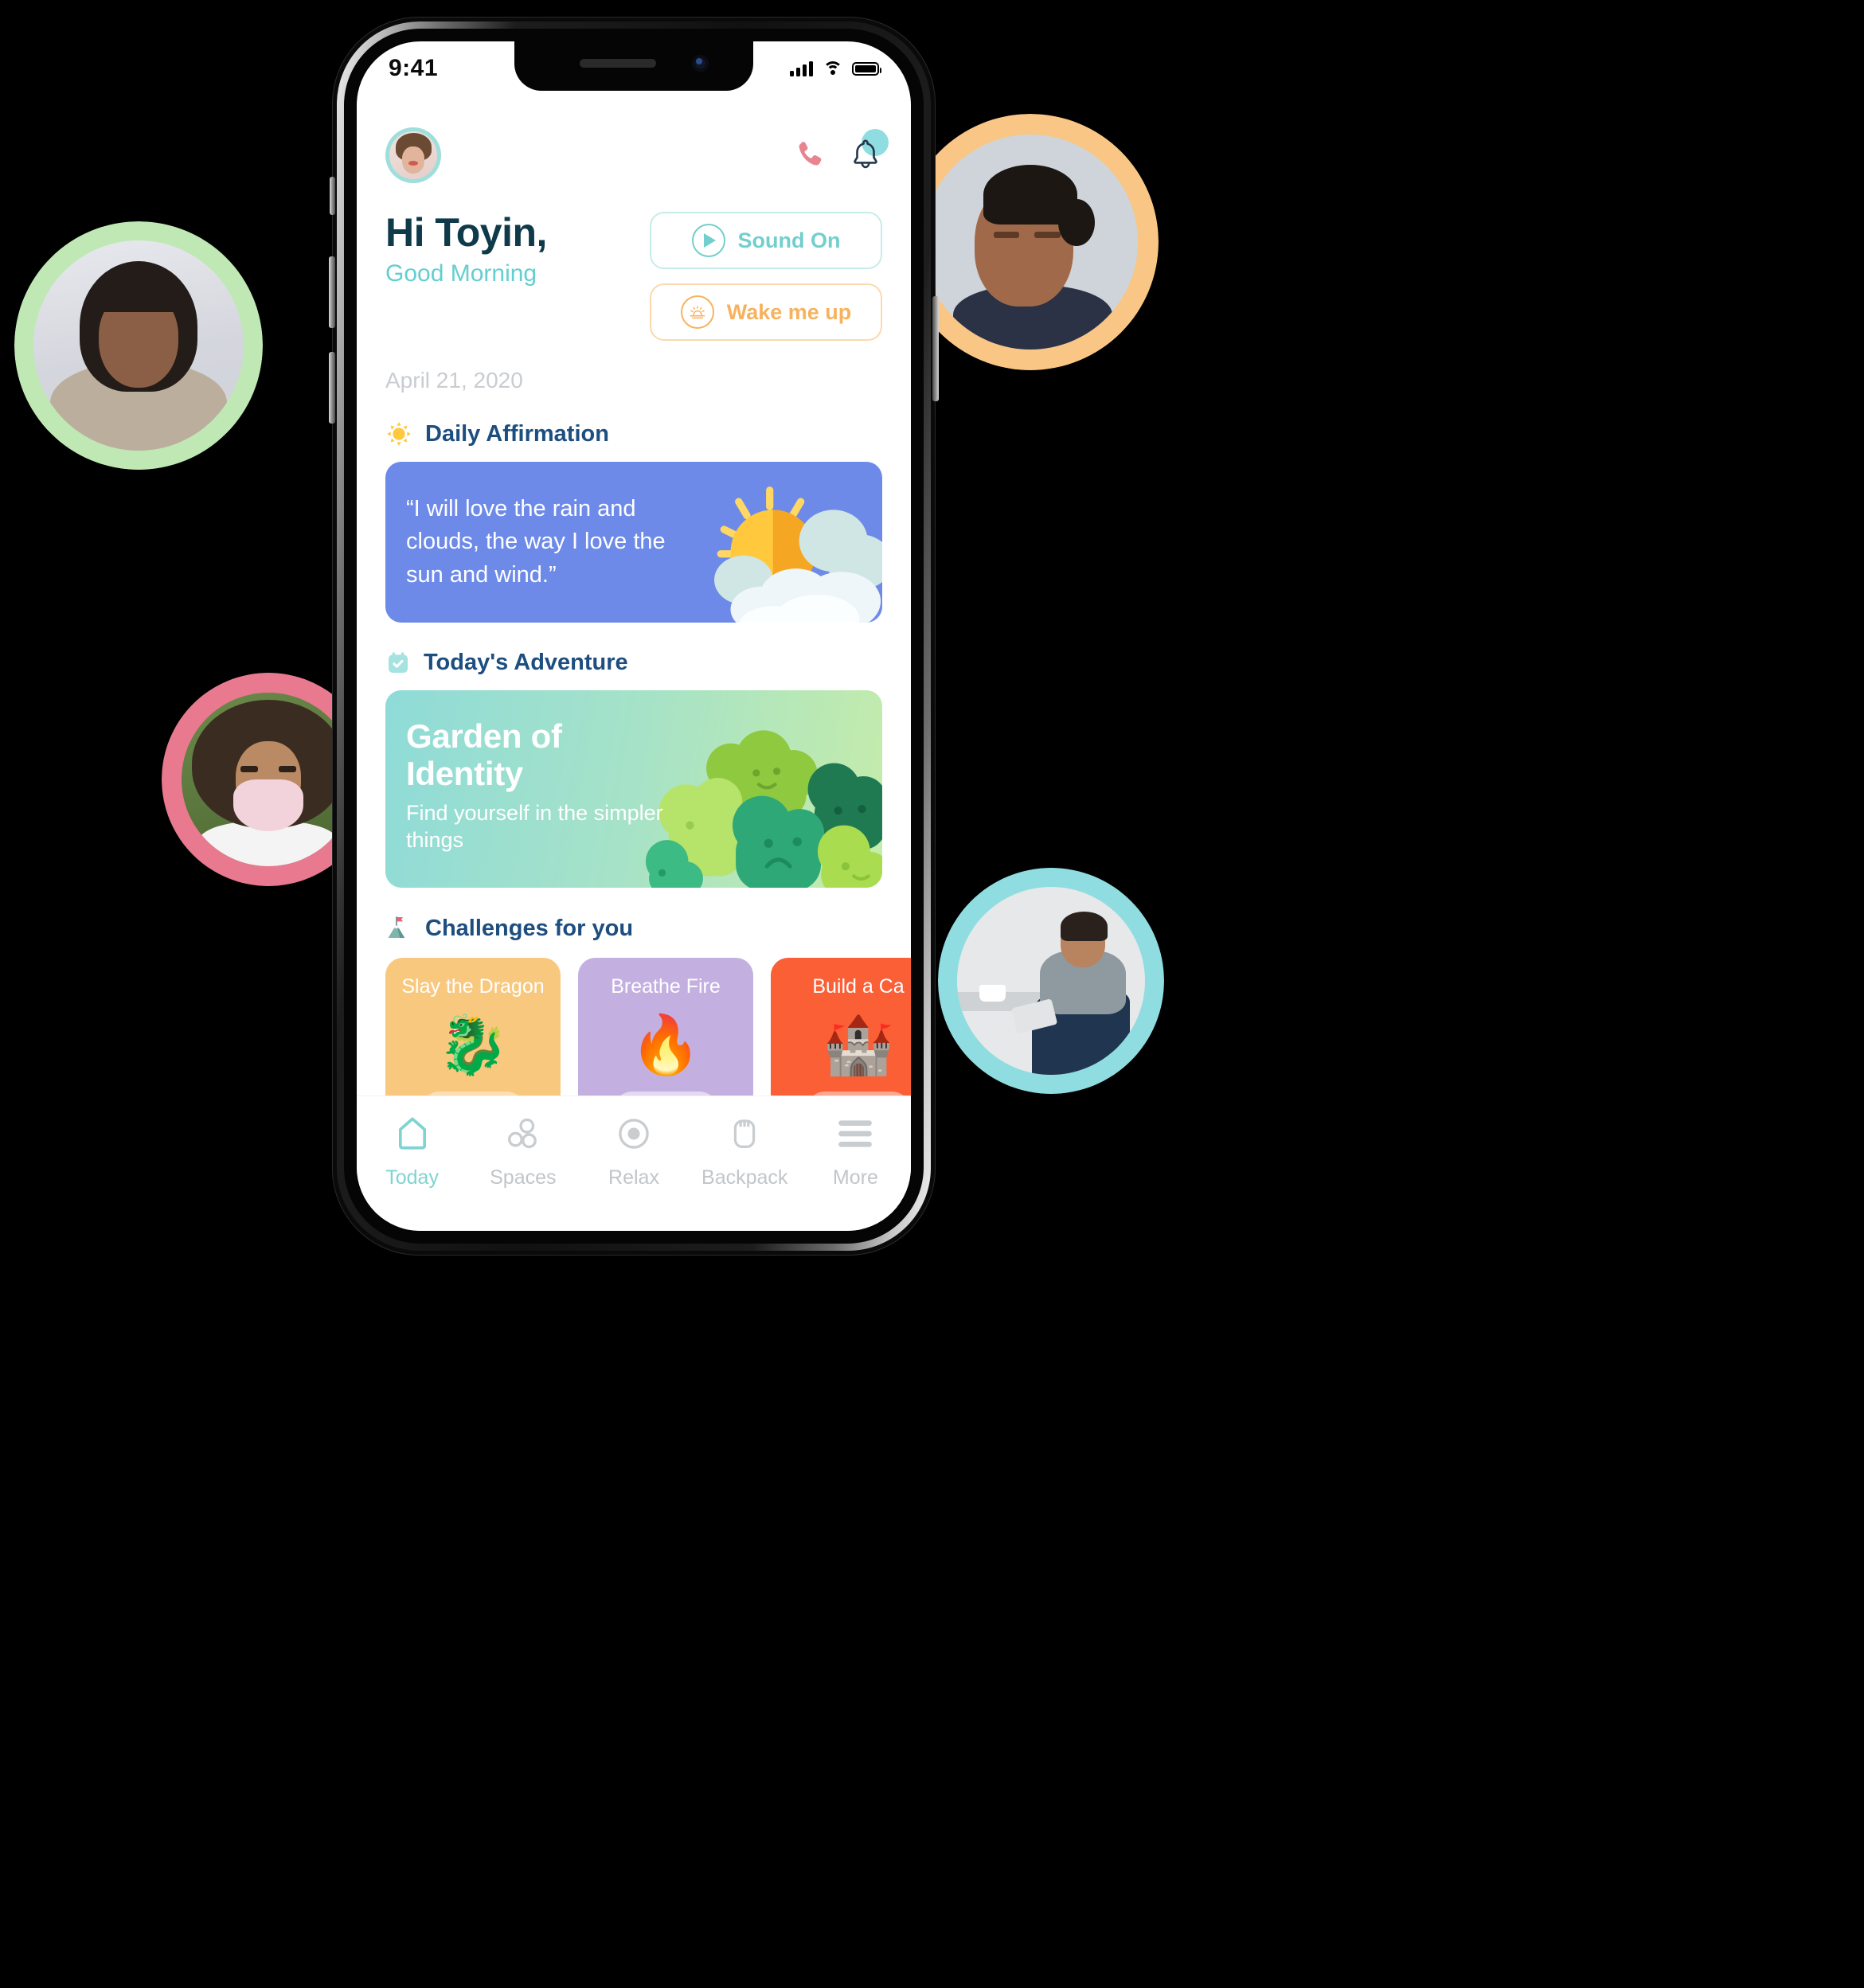 This screenshot has width=1864, height=1988. I want to click on challenge-card: Build a Ca 🏰 Start, so click(841, 1027).